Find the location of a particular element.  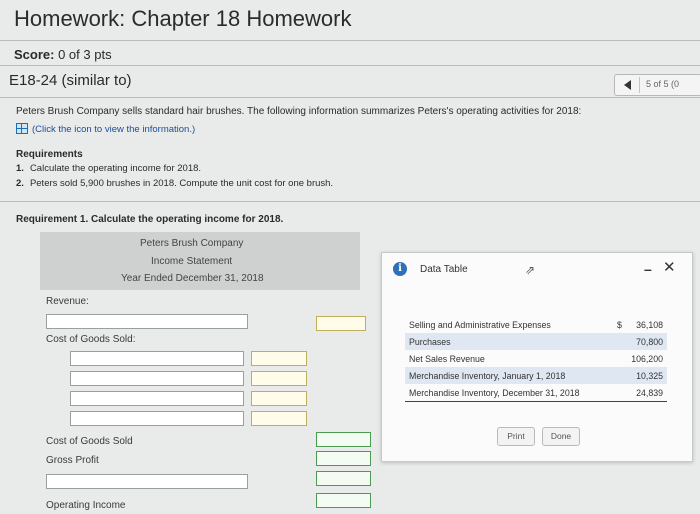

row-value: 70,800 is located at coordinates (649, 342).